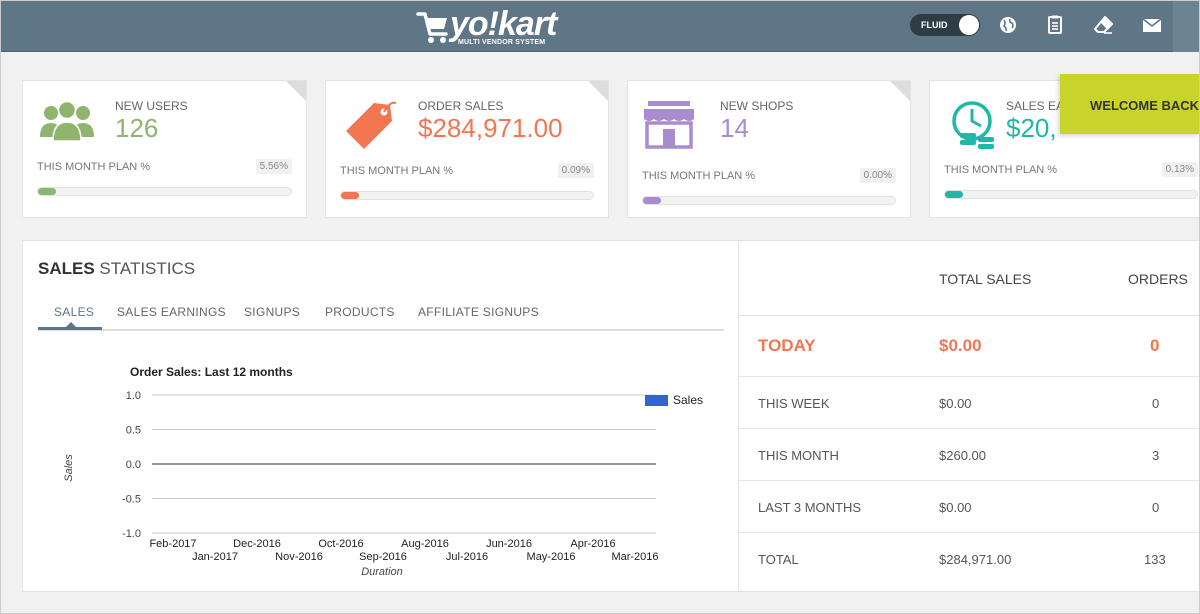 The image size is (1200, 614). What do you see at coordinates (404, 464) in the screenshot?
I see `gridlines` at bounding box center [404, 464].